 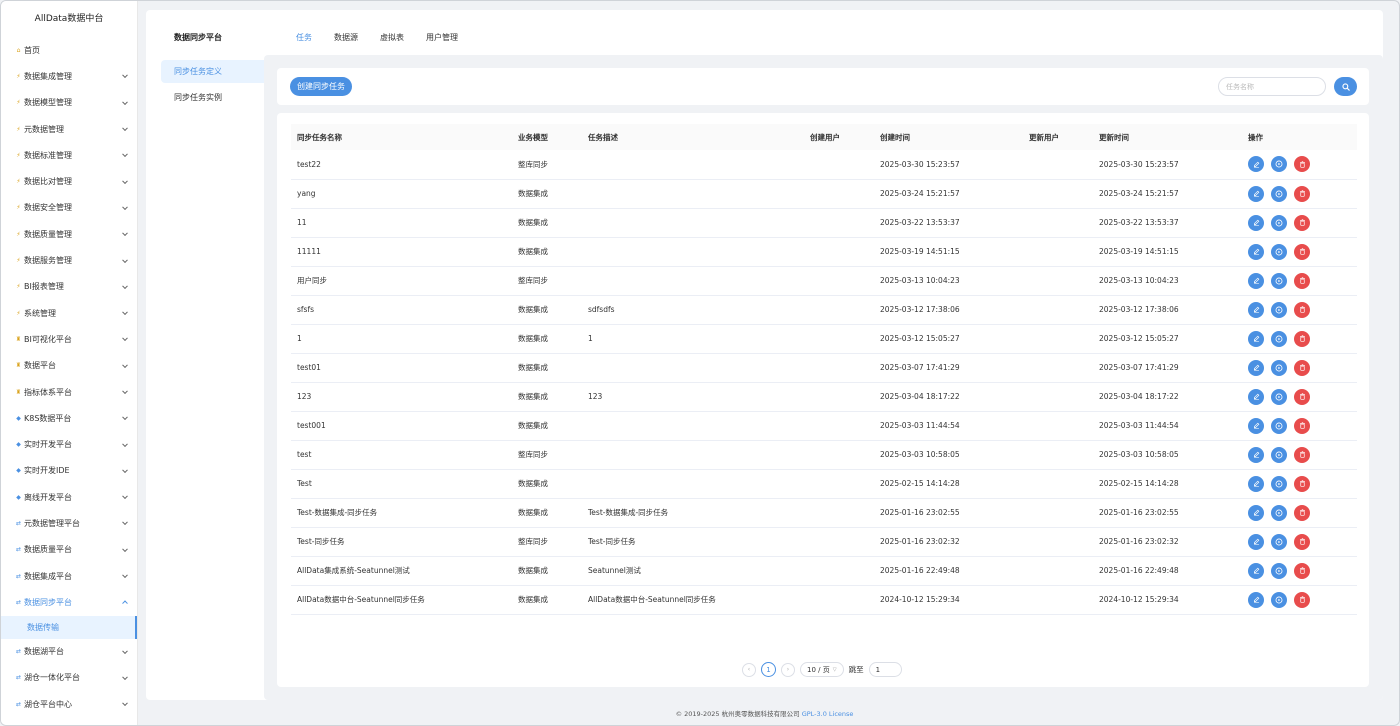 I want to click on sidebar-item: ⚡ BI报表管理, so click(x=69, y=287).